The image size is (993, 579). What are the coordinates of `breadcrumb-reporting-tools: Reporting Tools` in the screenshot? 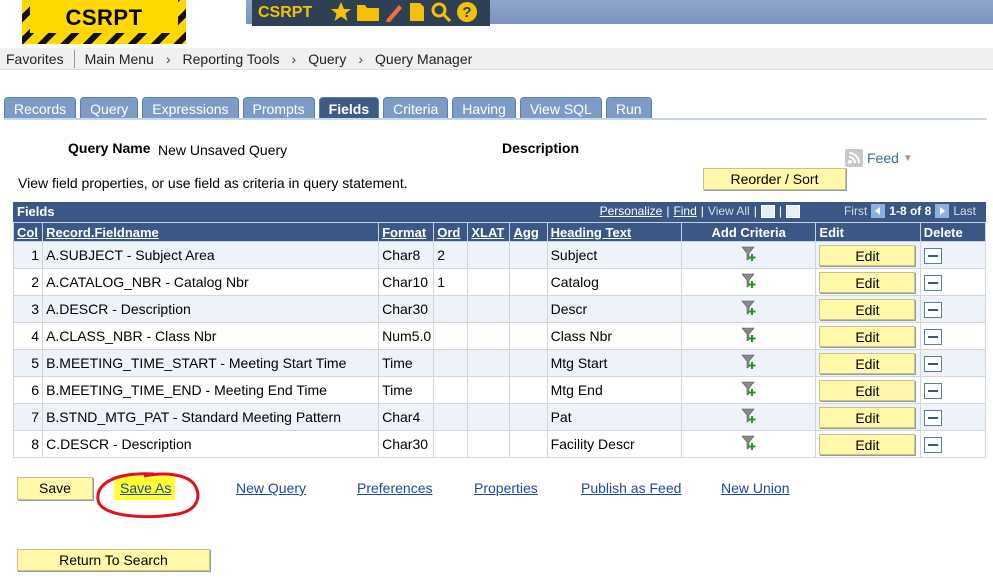 It's located at (231, 59).